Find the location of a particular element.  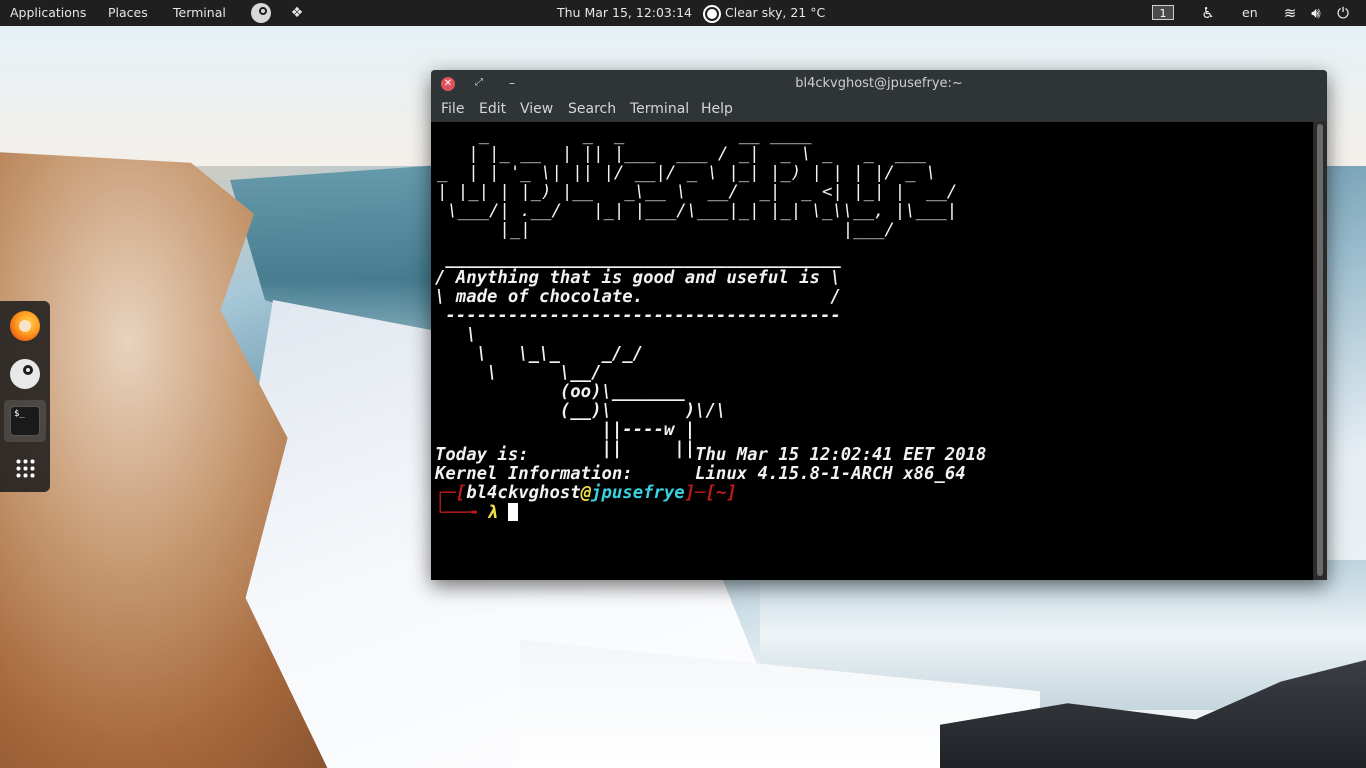

menu-file: File is located at coordinates (452, 109).